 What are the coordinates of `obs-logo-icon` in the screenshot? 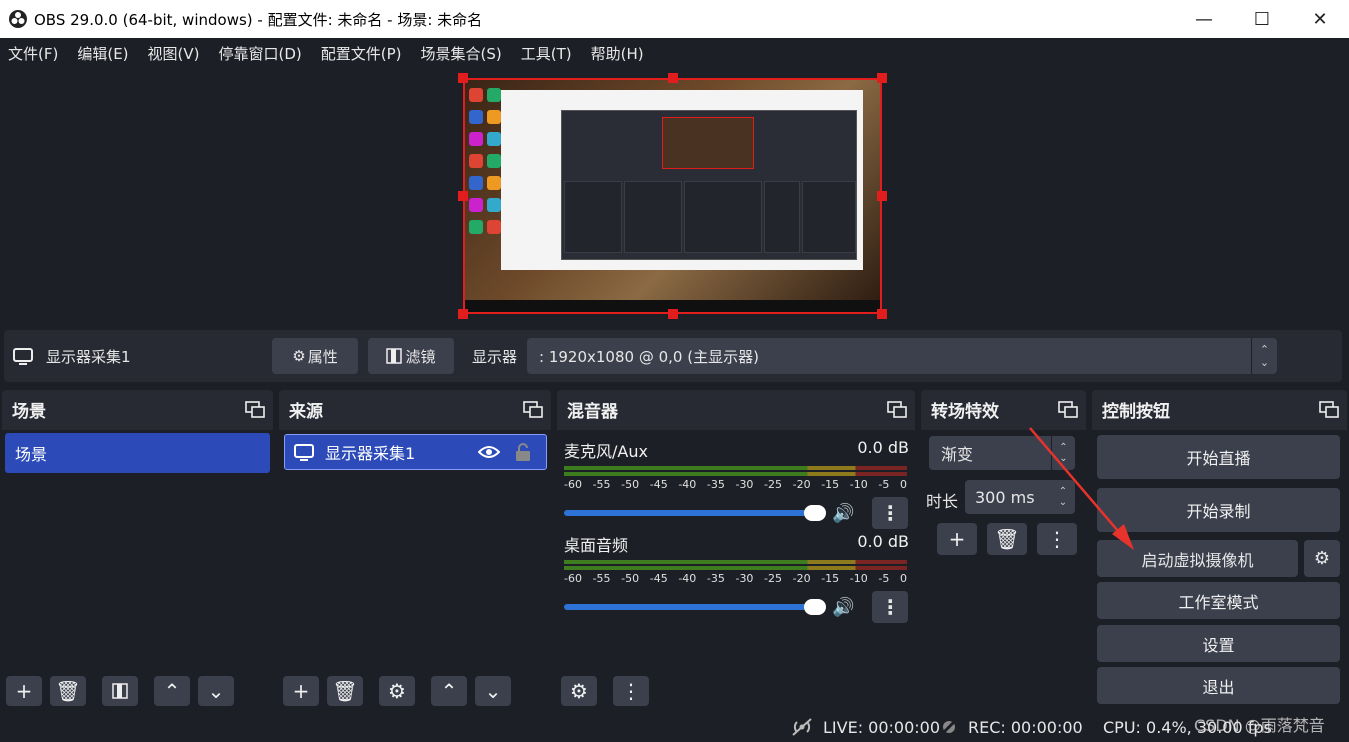 It's located at (18, 19).